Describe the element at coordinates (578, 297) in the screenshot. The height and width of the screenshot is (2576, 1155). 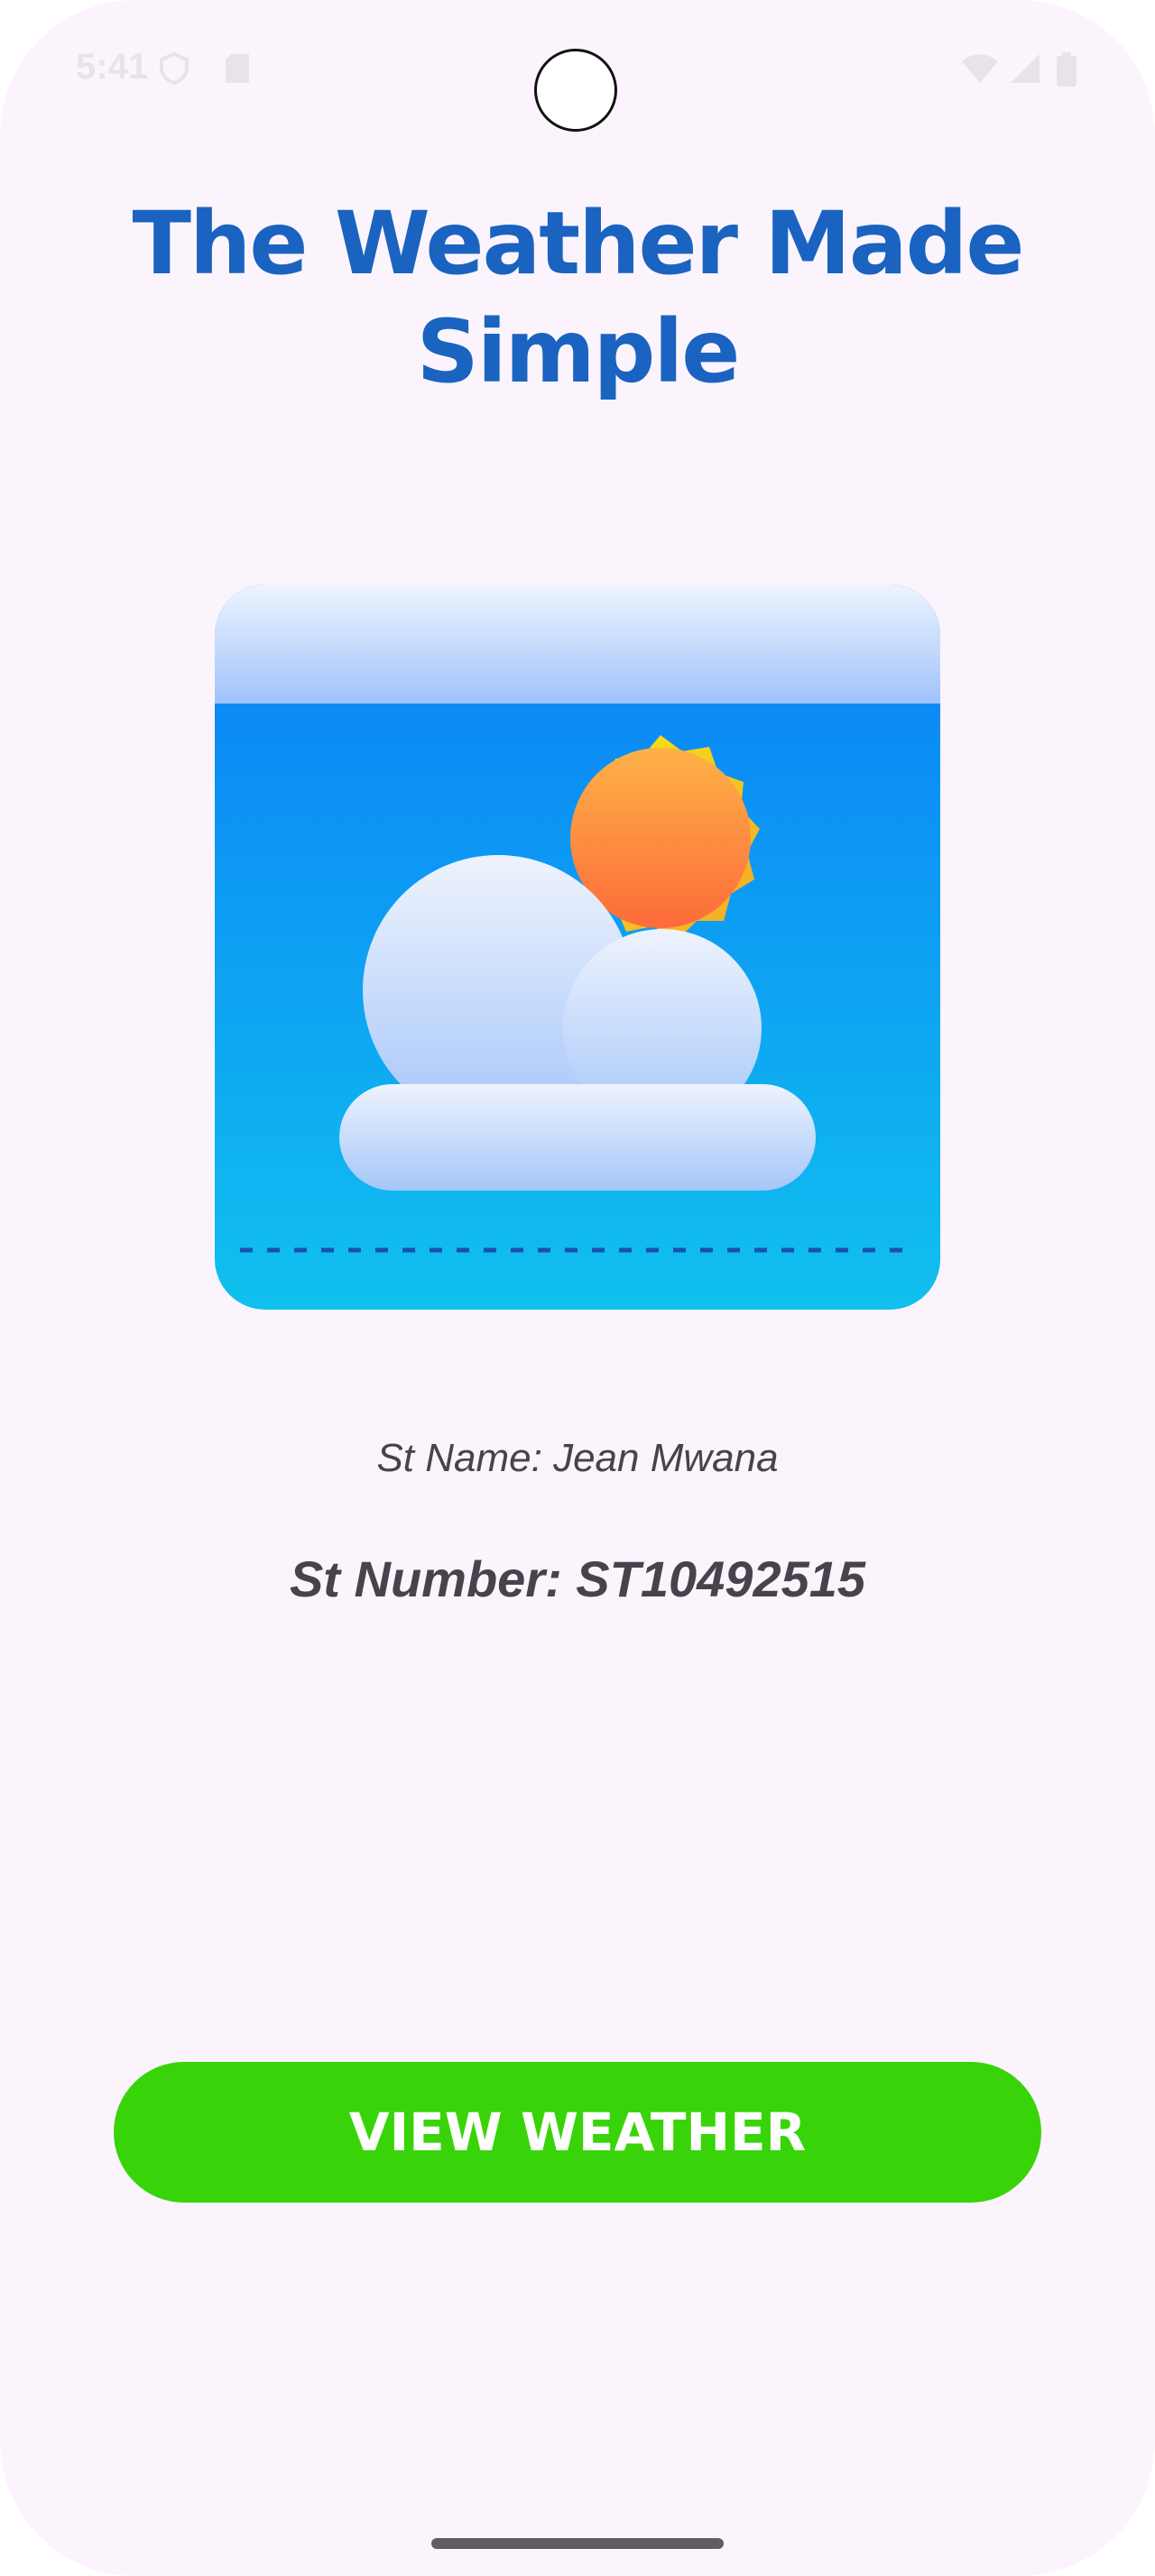
I see `page-title: The Weather Made Simple` at that location.